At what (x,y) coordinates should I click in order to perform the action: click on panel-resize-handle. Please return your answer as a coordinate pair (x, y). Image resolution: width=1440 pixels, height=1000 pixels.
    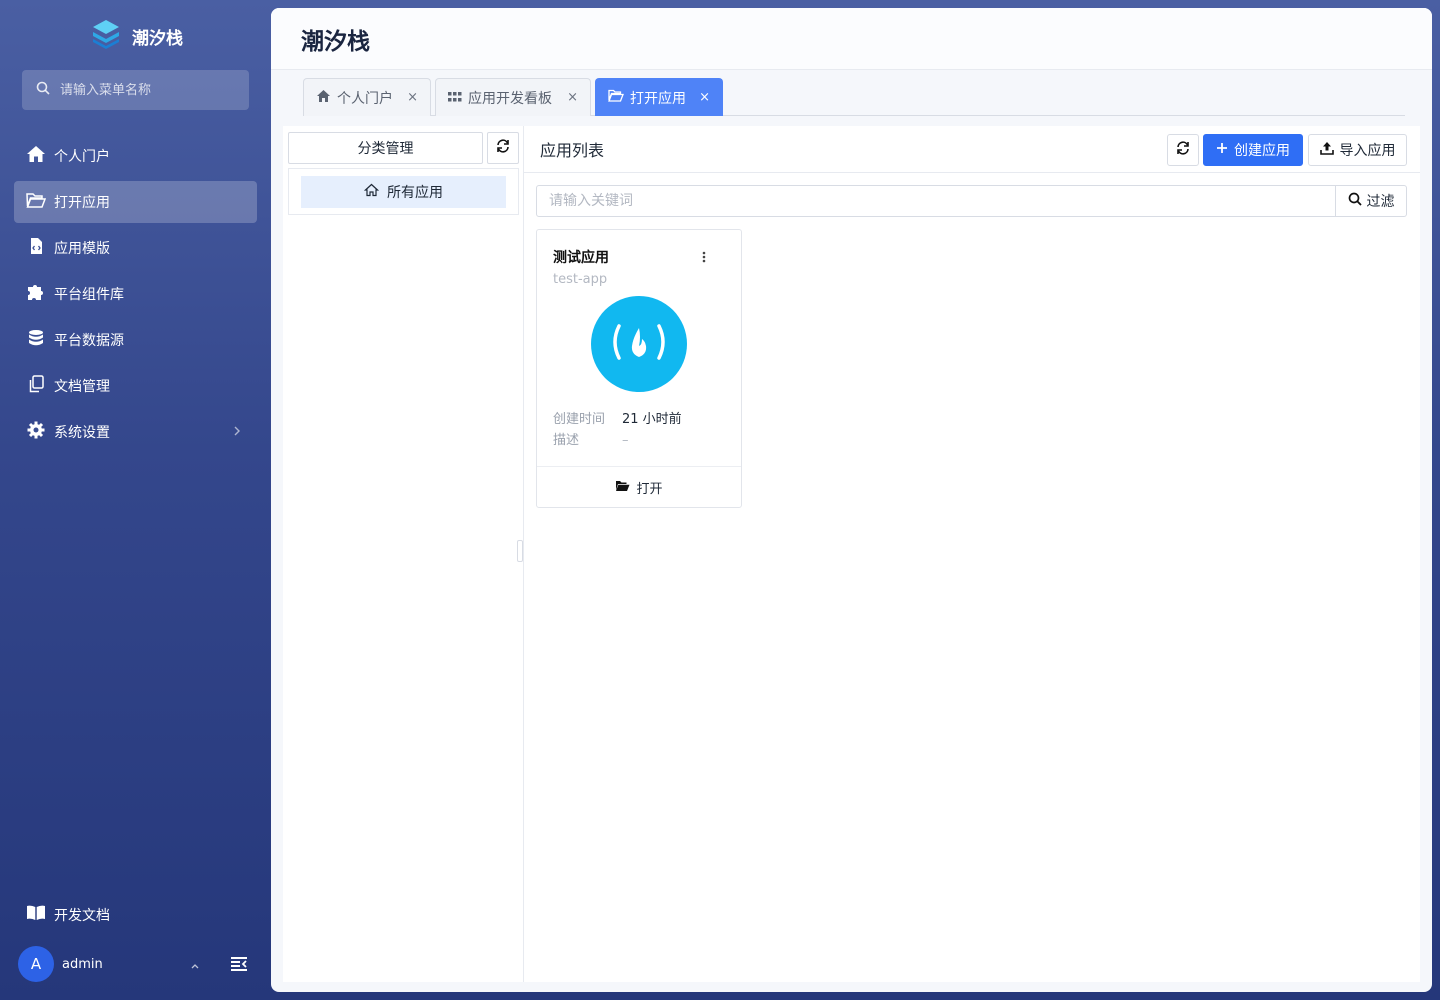
    Looking at the image, I should click on (520, 551).